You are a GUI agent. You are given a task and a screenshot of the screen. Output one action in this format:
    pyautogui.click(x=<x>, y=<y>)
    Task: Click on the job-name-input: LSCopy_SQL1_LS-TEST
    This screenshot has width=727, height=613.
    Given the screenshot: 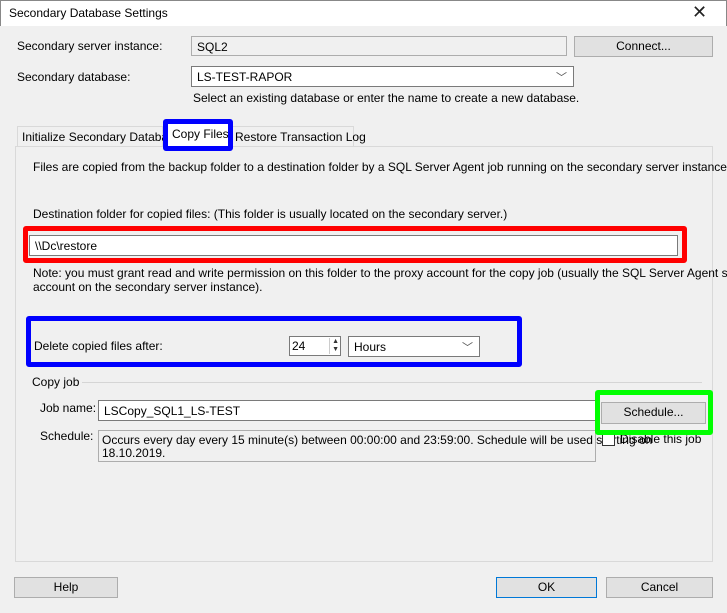 What is the action you would take?
    pyautogui.click(x=347, y=410)
    